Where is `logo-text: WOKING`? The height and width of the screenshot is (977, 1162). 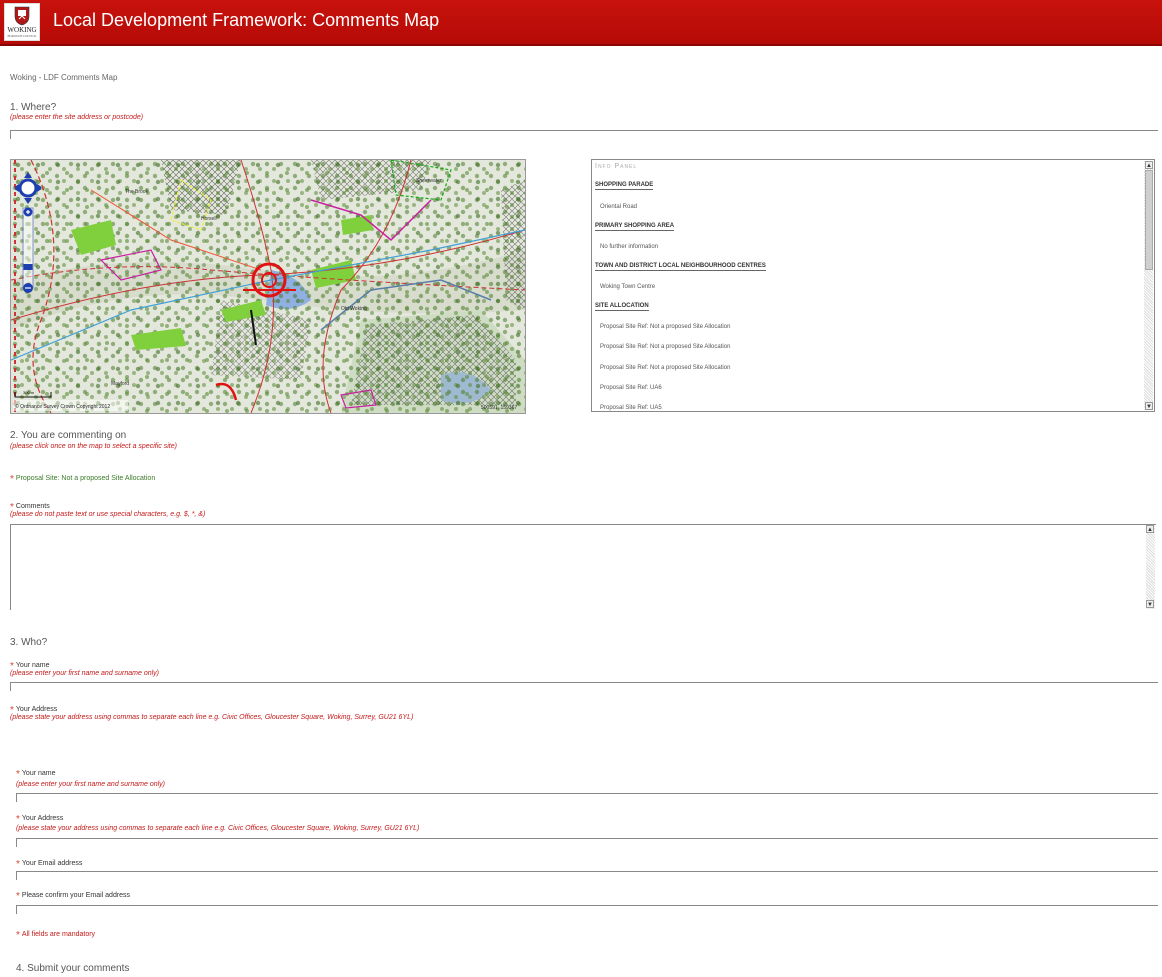 logo-text: WOKING is located at coordinates (22, 30).